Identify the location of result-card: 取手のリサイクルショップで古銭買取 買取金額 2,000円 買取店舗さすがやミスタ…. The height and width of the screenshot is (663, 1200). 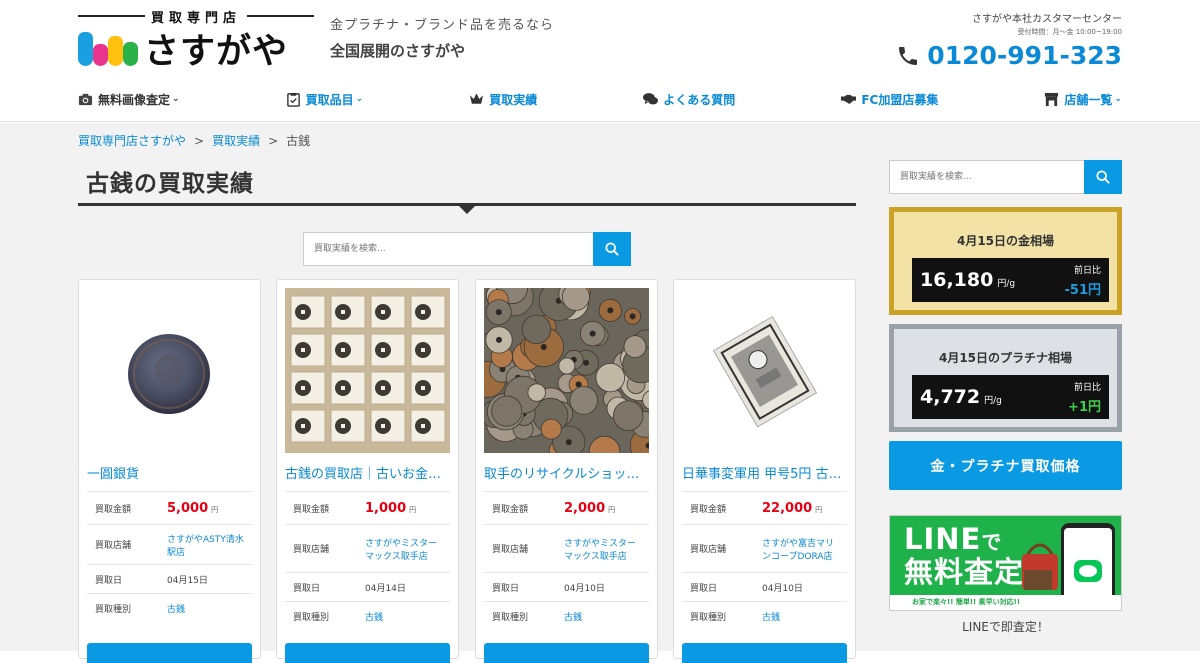
(566, 471).